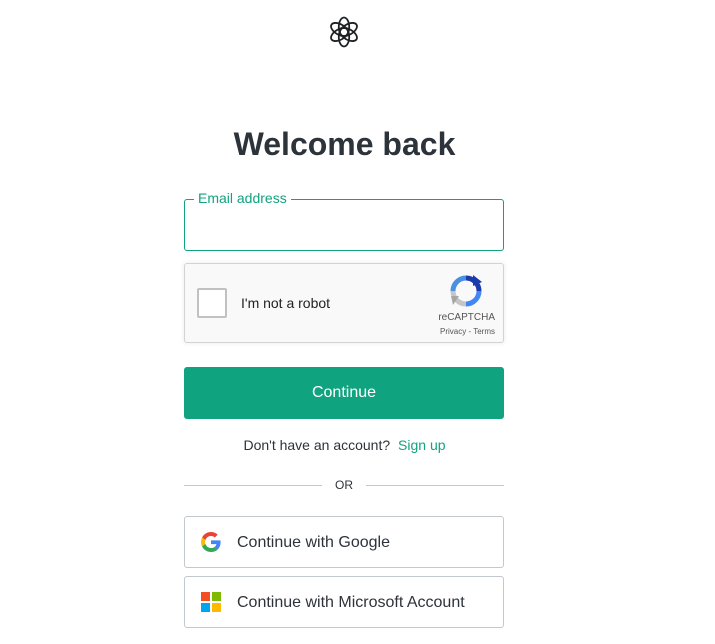 The width and height of the screenshot is (715, 644). I want to click on microsoft-icon-square-green, so click(216, 596).